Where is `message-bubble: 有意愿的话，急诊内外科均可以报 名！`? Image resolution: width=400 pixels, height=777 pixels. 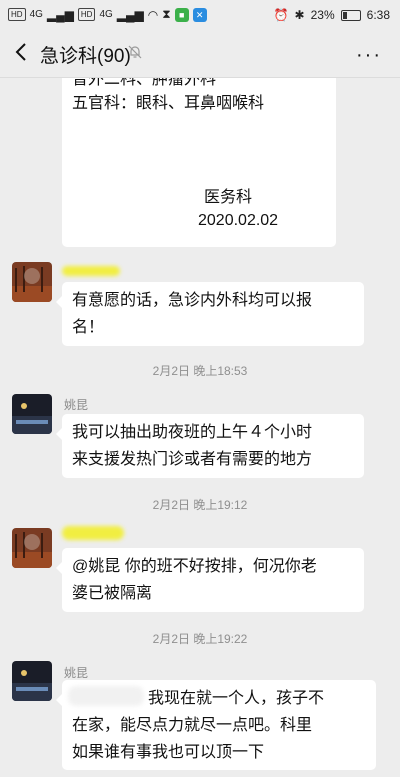 message-bubble: 有意愿的话，急诊内外科均可以报 名！ is located at coordinates (210, 314).